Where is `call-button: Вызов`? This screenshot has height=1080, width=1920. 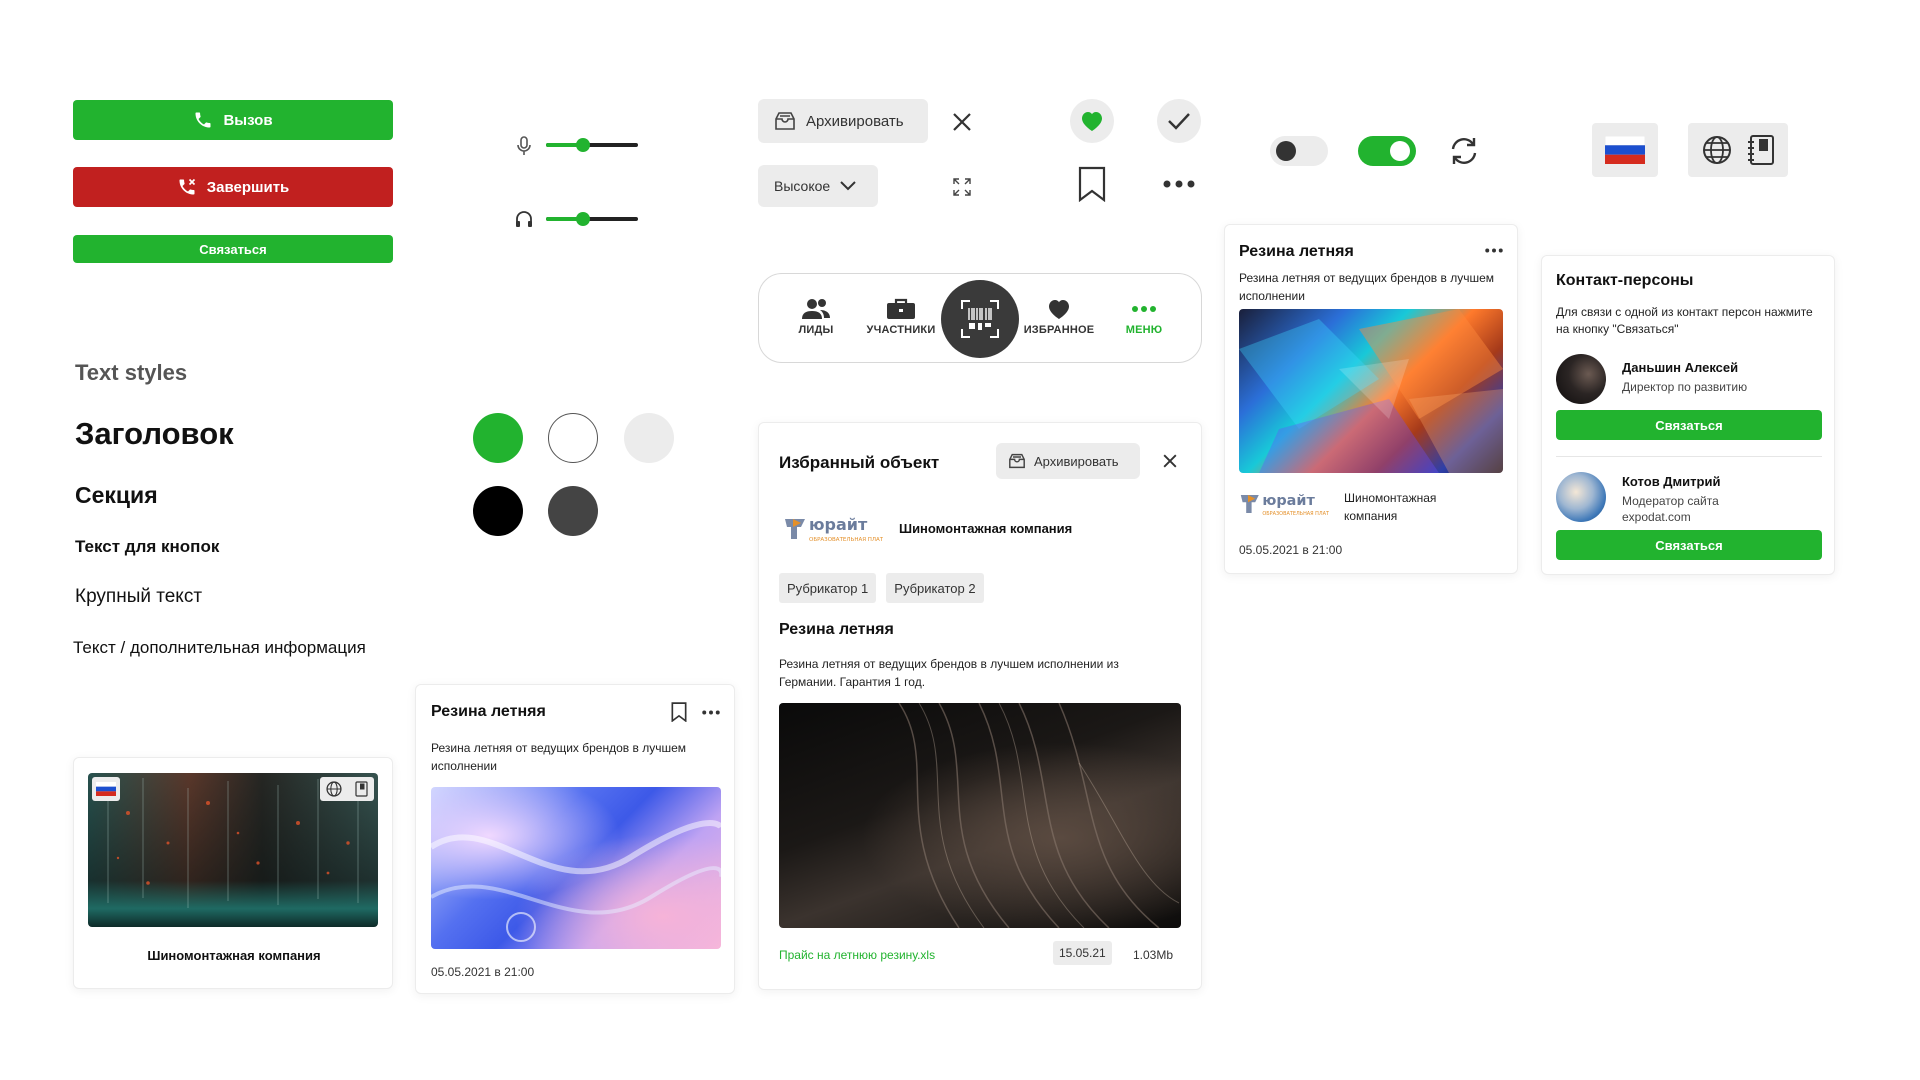
call-button: Вызов is located at coordinates (233, 120).